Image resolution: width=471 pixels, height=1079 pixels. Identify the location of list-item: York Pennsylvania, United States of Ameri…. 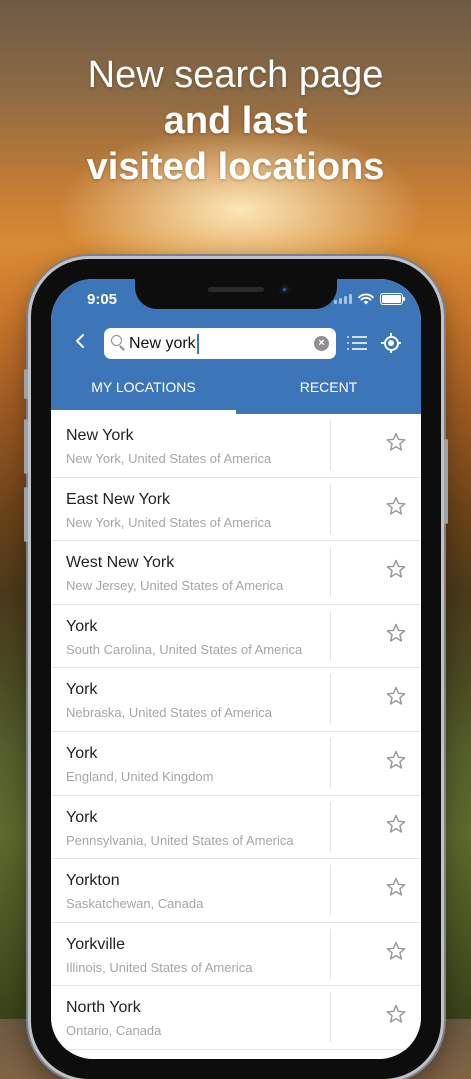
(236, 827).